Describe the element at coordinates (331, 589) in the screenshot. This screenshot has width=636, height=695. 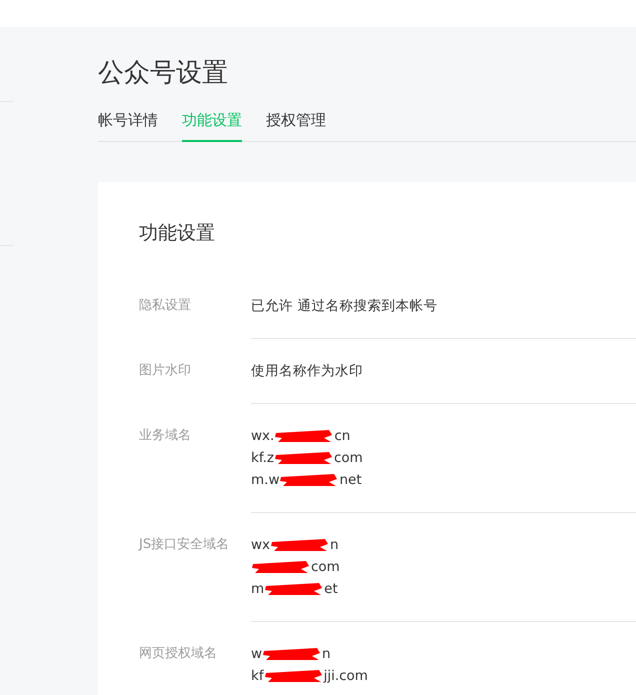
I see `domain-text: et` at that location.